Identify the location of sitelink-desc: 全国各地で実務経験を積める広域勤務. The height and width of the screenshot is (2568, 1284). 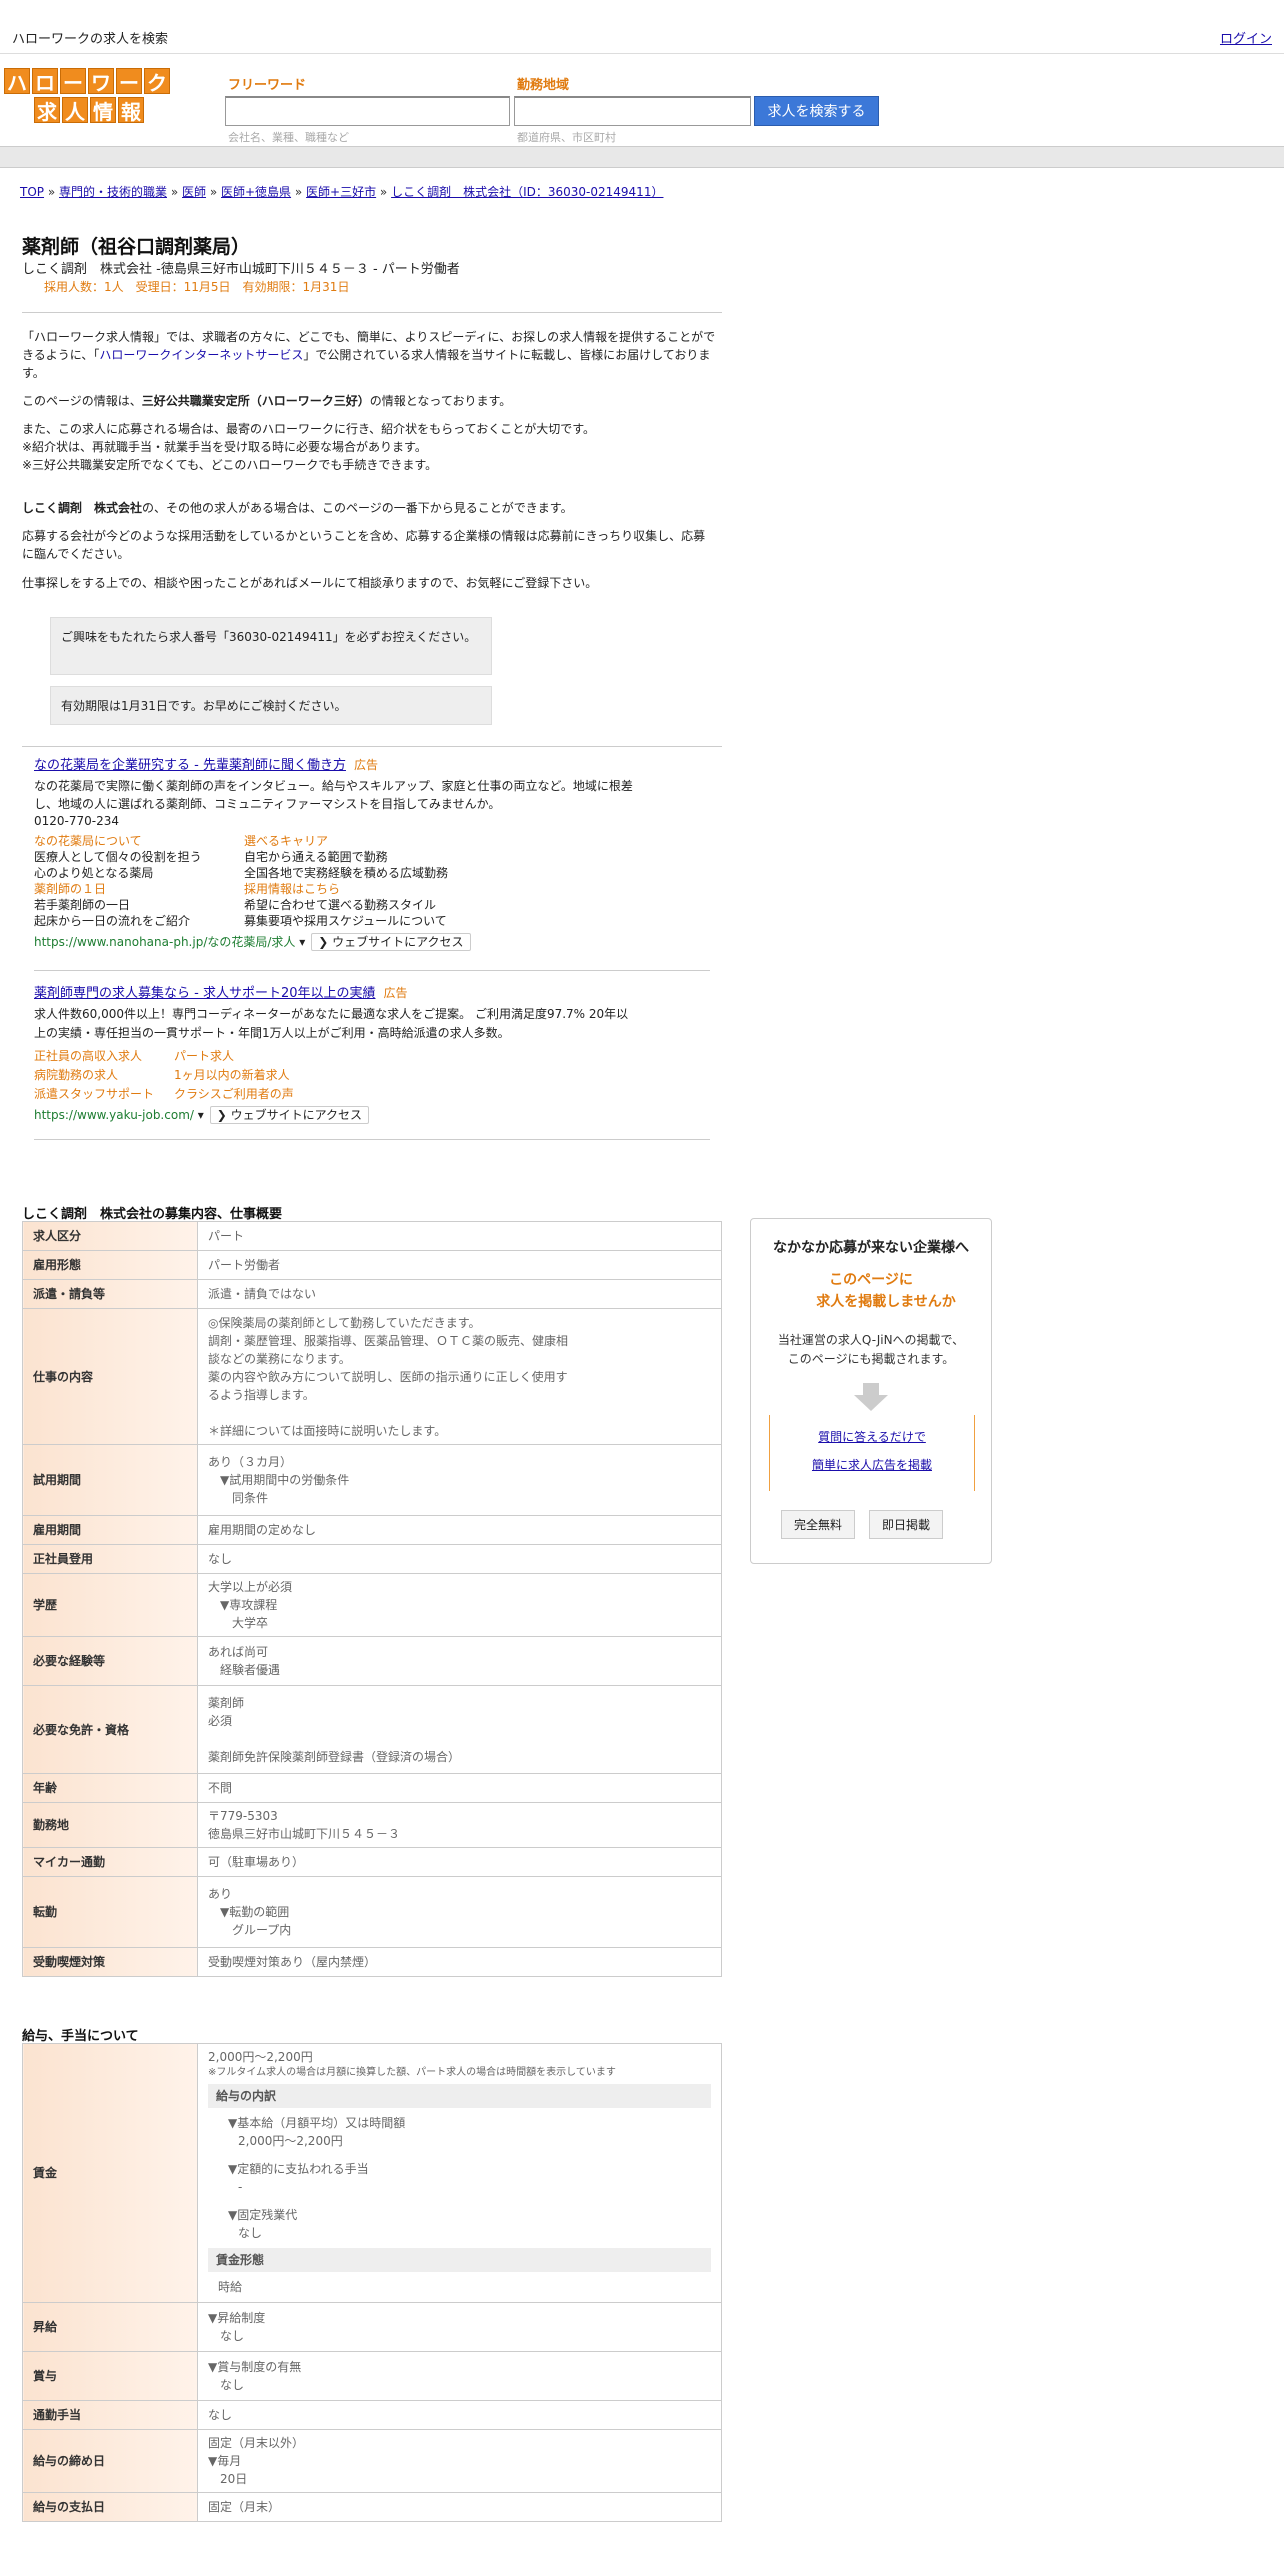
(346, 873).